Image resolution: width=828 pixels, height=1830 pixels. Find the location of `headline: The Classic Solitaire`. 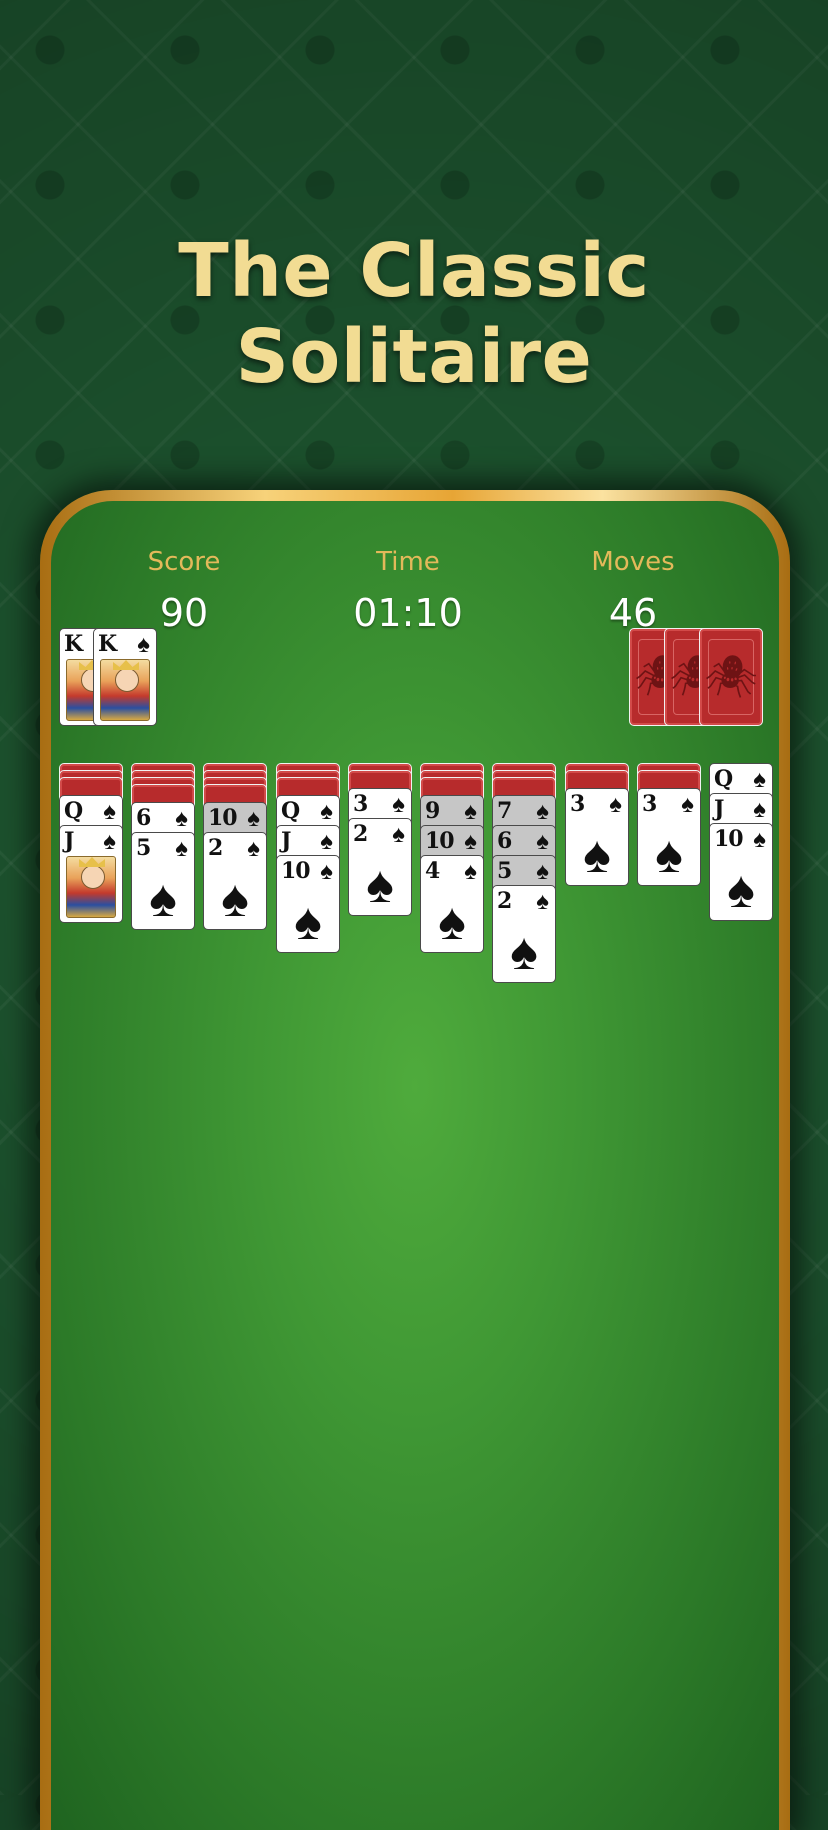

headline: The Classic Solitaire is located at coordinates (414, 314).